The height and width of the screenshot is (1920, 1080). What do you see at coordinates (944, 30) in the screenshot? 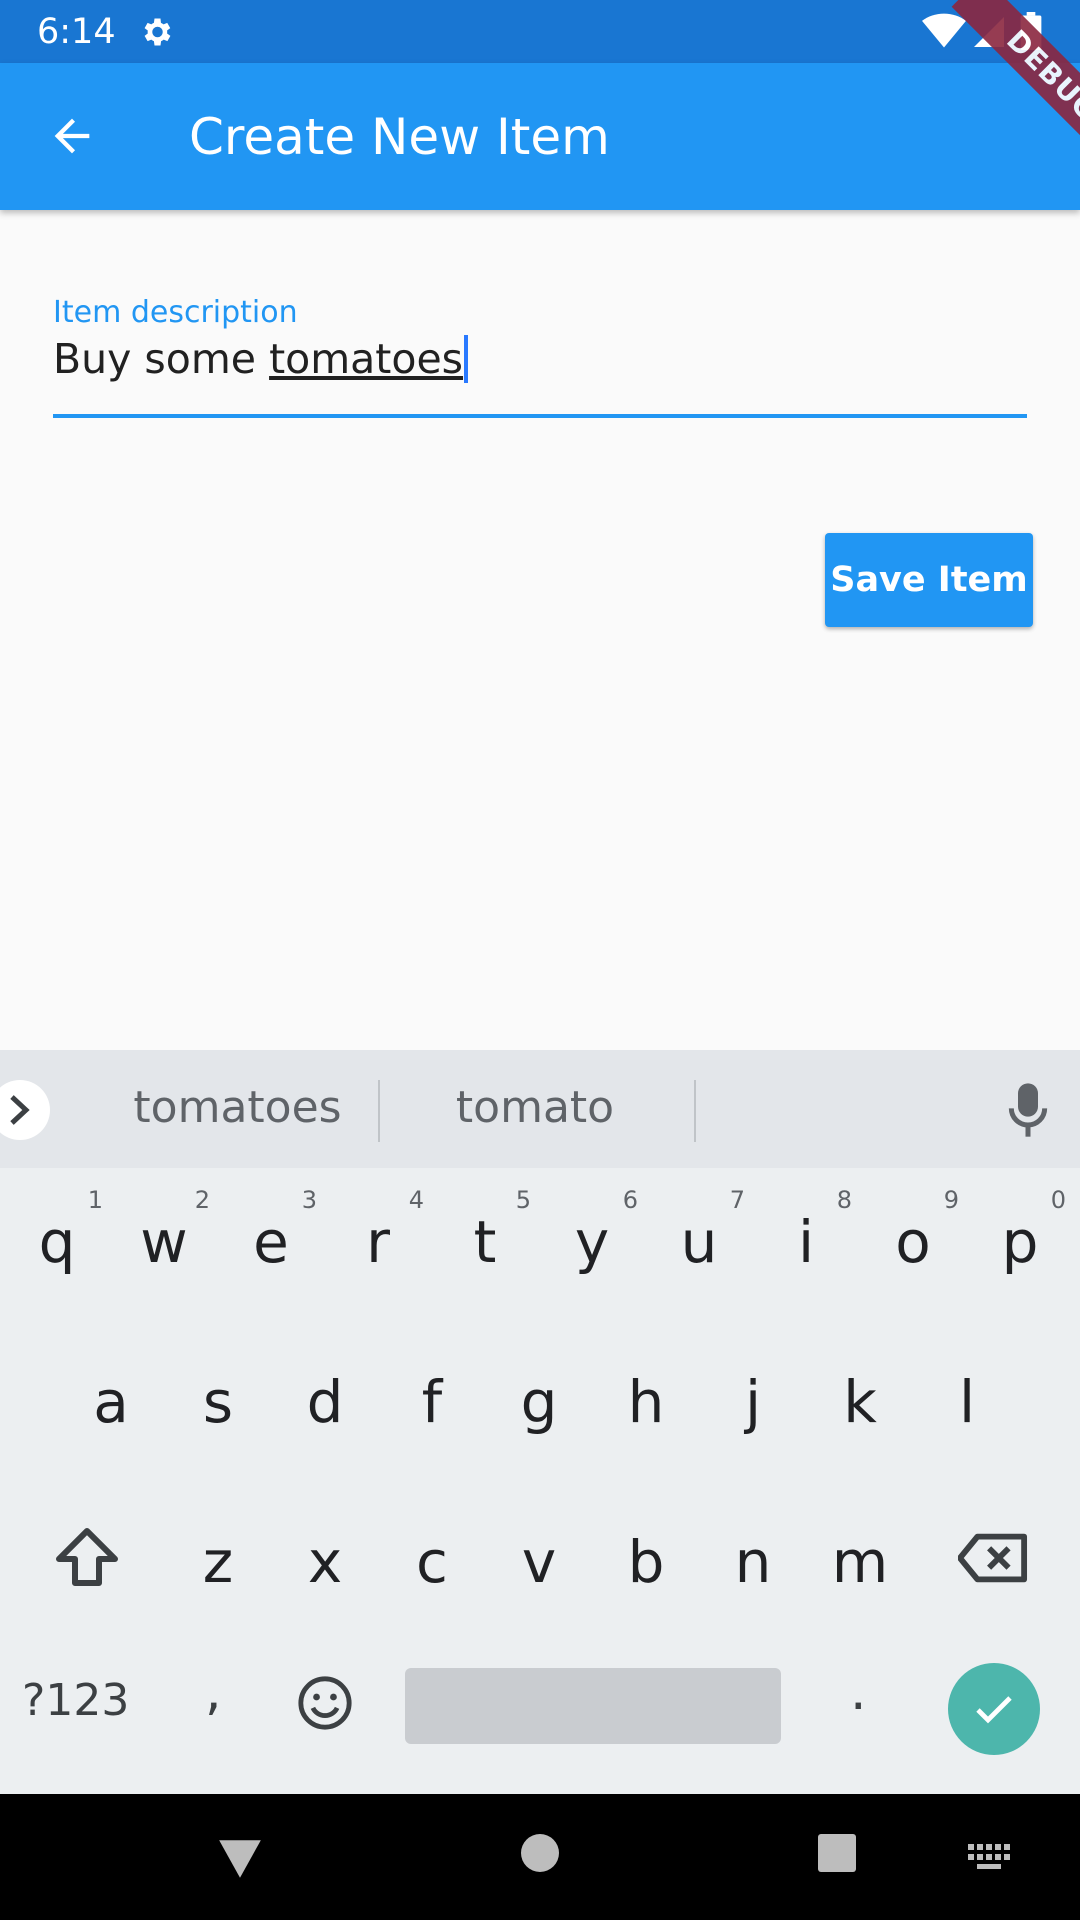
I see `wifi-icon` at bounding box center [944, 30].